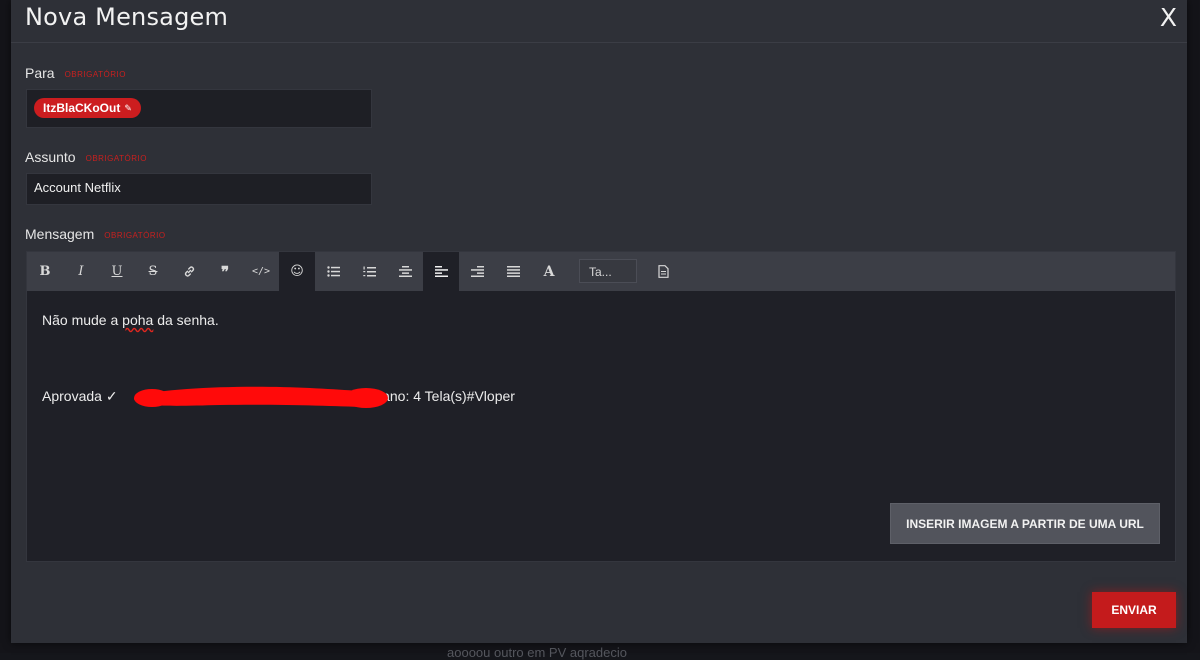 The image size is (1200, 660). What do you see at coordinates (128, 108) in the screenshot?
I see `edit-pencil-icon: ✎` at bounding box center [128, 108].